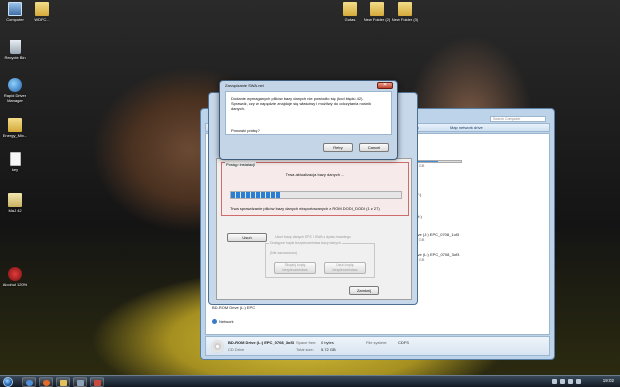 Image resolution: width=620 pixels, height=387 pixels. What do you see at coordinates (8, 382) in the screenshot?
I see `start-button` at bounding box center [8, 382].